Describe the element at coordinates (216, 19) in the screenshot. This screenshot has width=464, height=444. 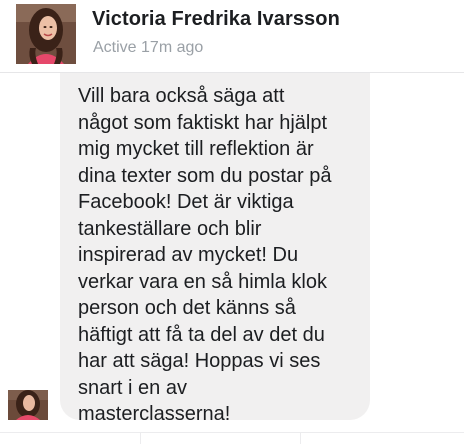
I see `contact-name: Victoria Fredrika Ivarsson` at that location.